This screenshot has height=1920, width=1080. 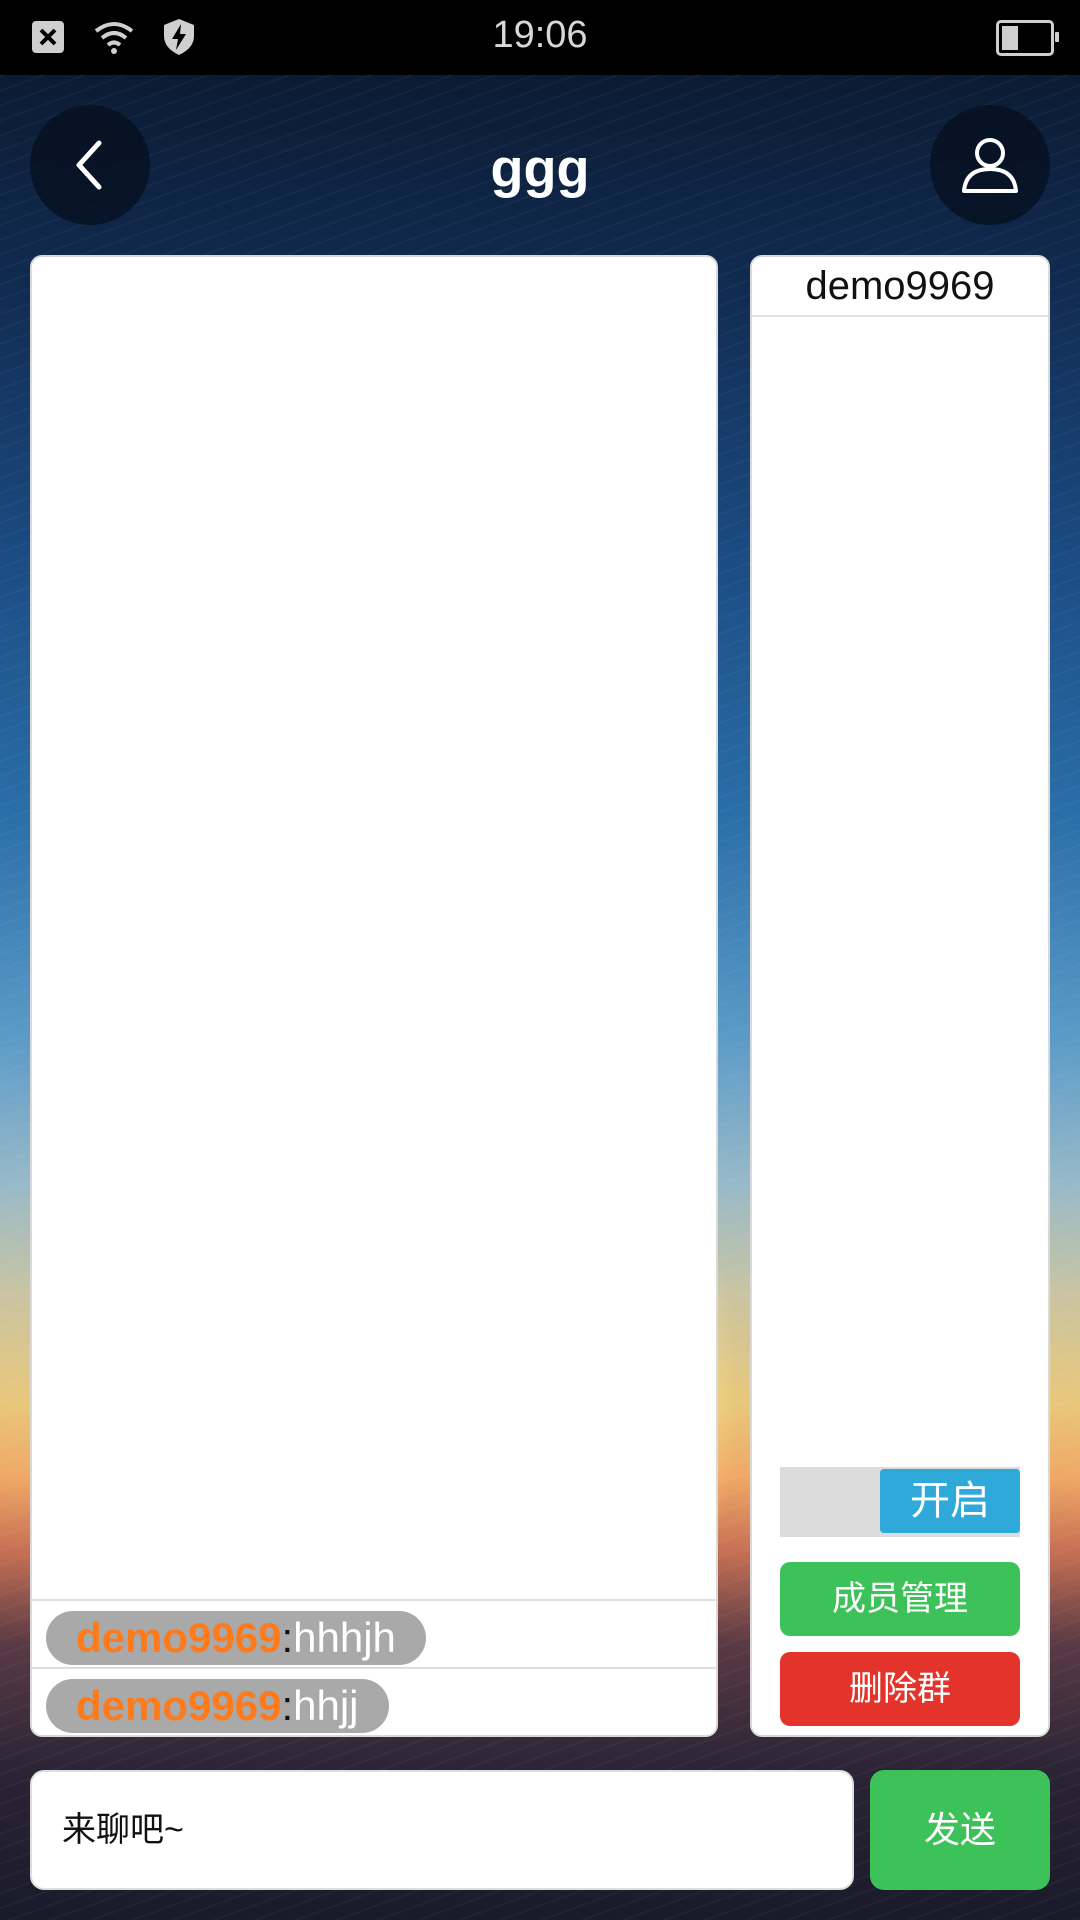 I want to click on status-time: 19:06, so click(x=540, y=35).